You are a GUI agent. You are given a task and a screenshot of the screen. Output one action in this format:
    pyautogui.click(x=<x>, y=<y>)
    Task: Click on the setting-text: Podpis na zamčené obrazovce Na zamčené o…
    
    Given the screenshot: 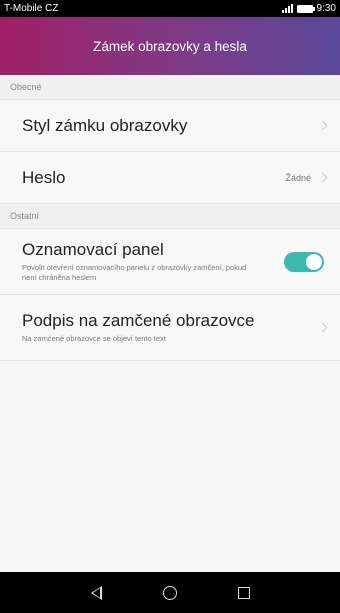 What is the action you would take?
    pyautogui.click(x=142, y=327)
    